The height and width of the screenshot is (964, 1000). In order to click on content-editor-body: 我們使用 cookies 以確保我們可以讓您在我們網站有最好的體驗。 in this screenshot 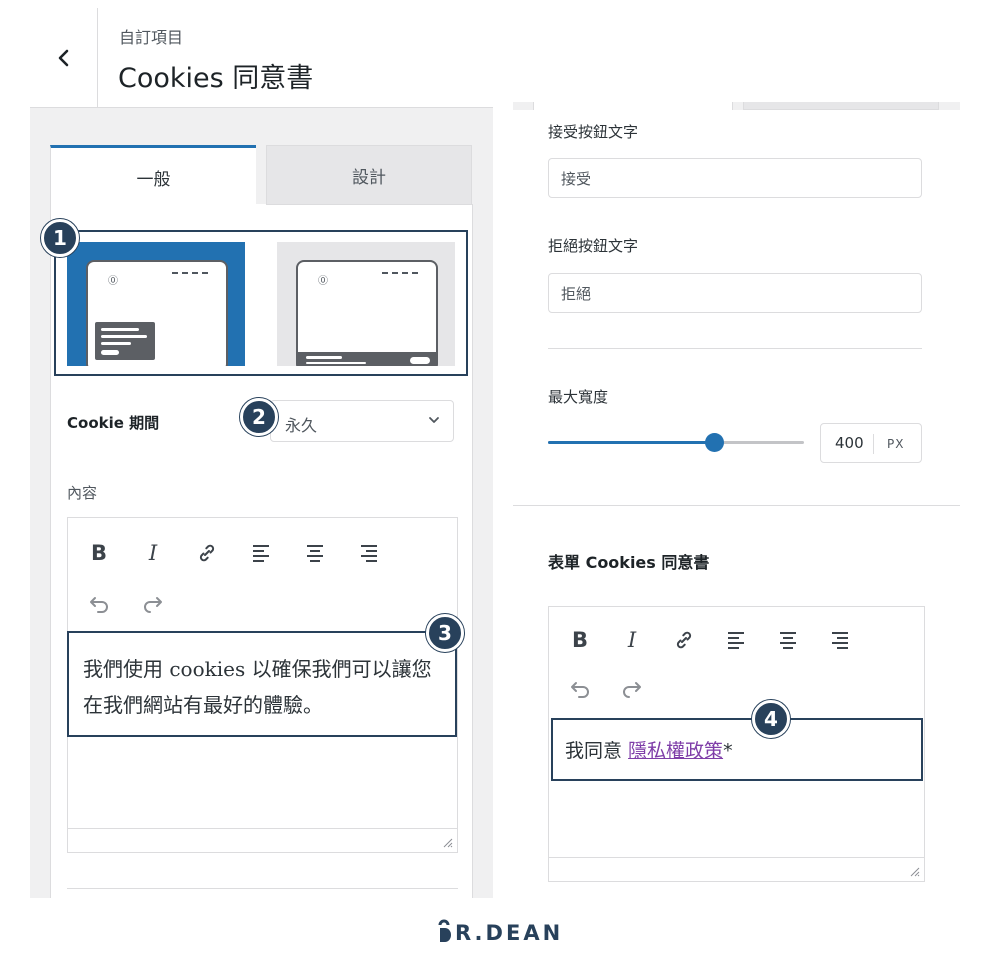, I will do `click(262, 684)`.